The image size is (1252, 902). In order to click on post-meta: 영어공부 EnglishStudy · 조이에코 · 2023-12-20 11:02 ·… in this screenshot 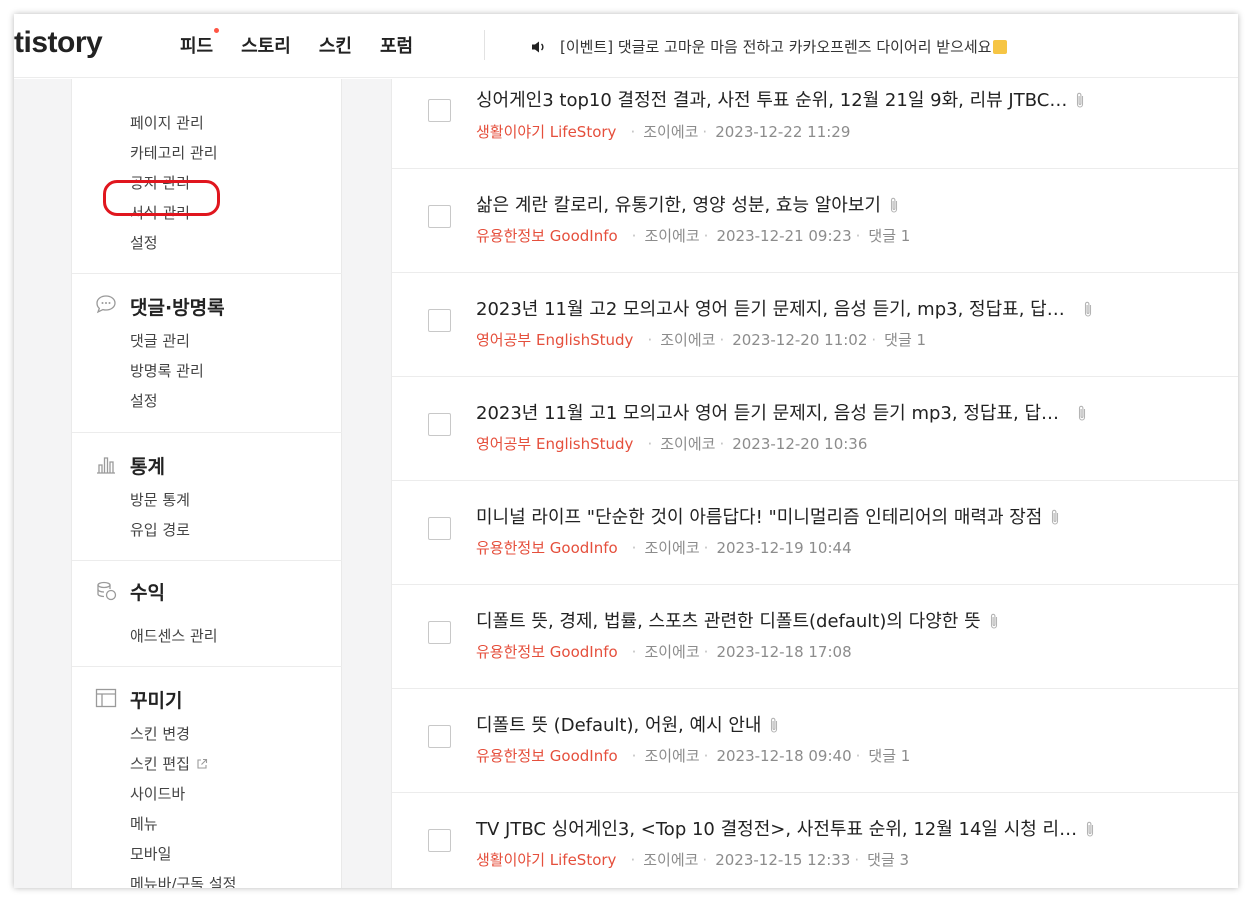, I will do `click(701, 340)`.